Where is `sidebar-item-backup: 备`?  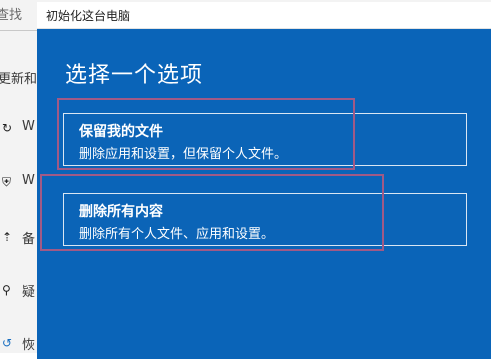
sidebar-item-backup: 备 is located at coordinates (28, 237).